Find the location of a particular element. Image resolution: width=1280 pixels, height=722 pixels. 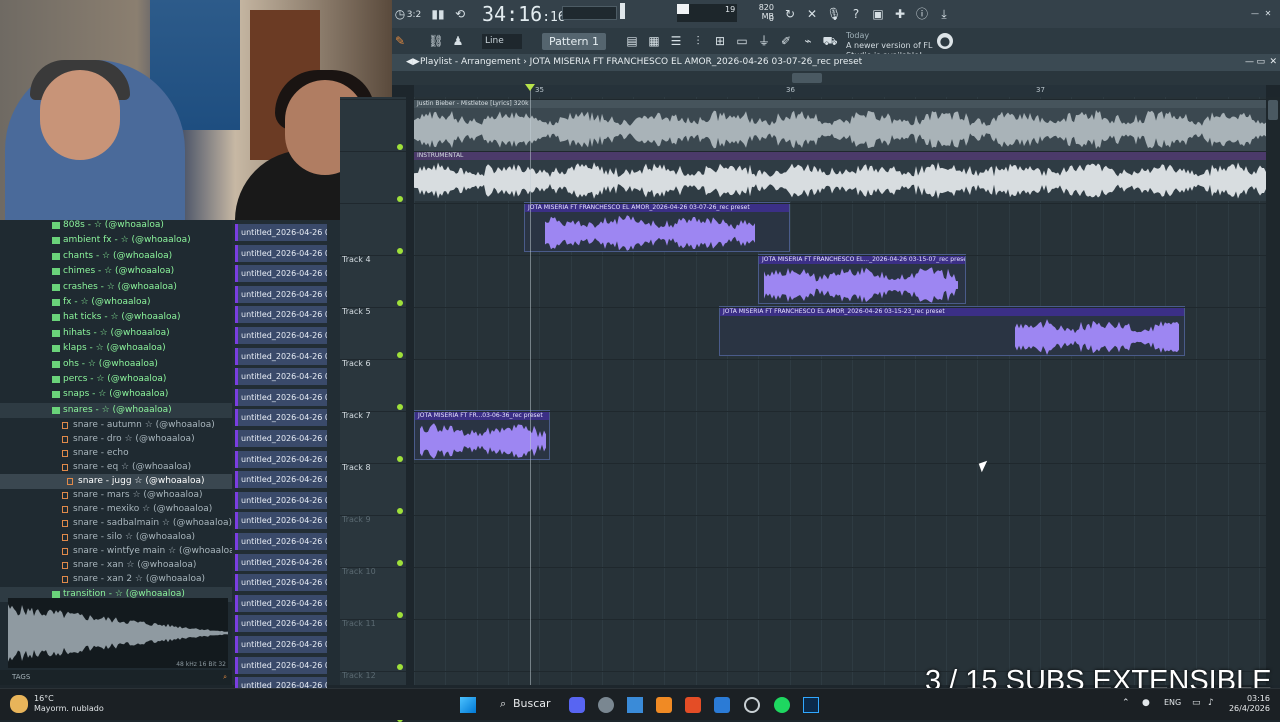

track-label: Track 12 is located at coordinates (359, 675).